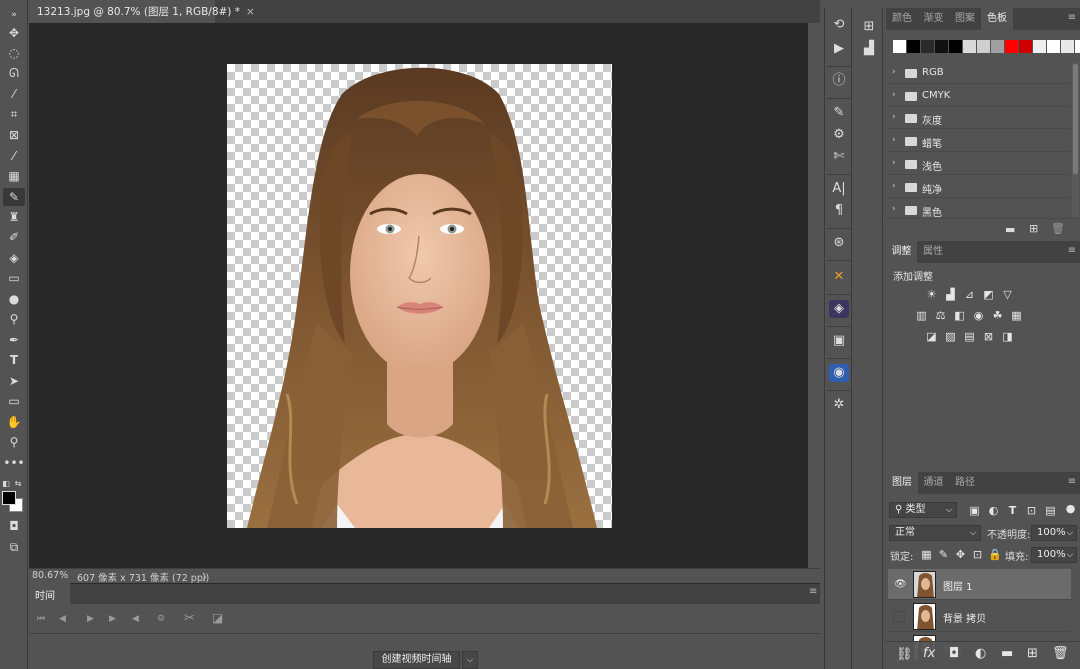  What do you see at coordinates (14, 156) in the screenshot?
I see `eyedropper-icon: ⁄` at bounding box center [14, 156].